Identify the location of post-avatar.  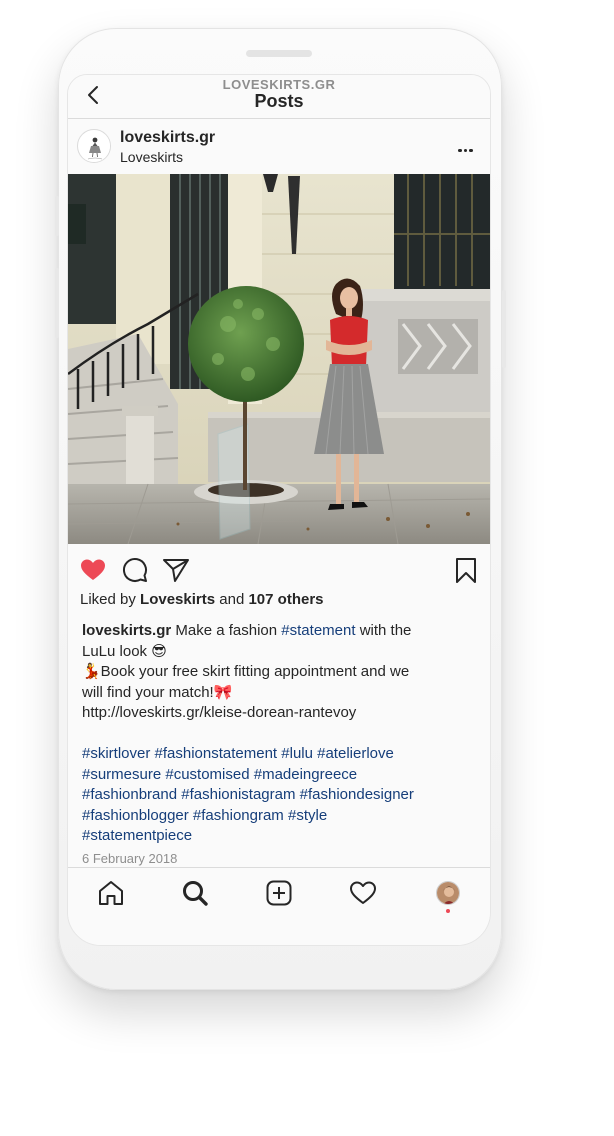
(94, 146).